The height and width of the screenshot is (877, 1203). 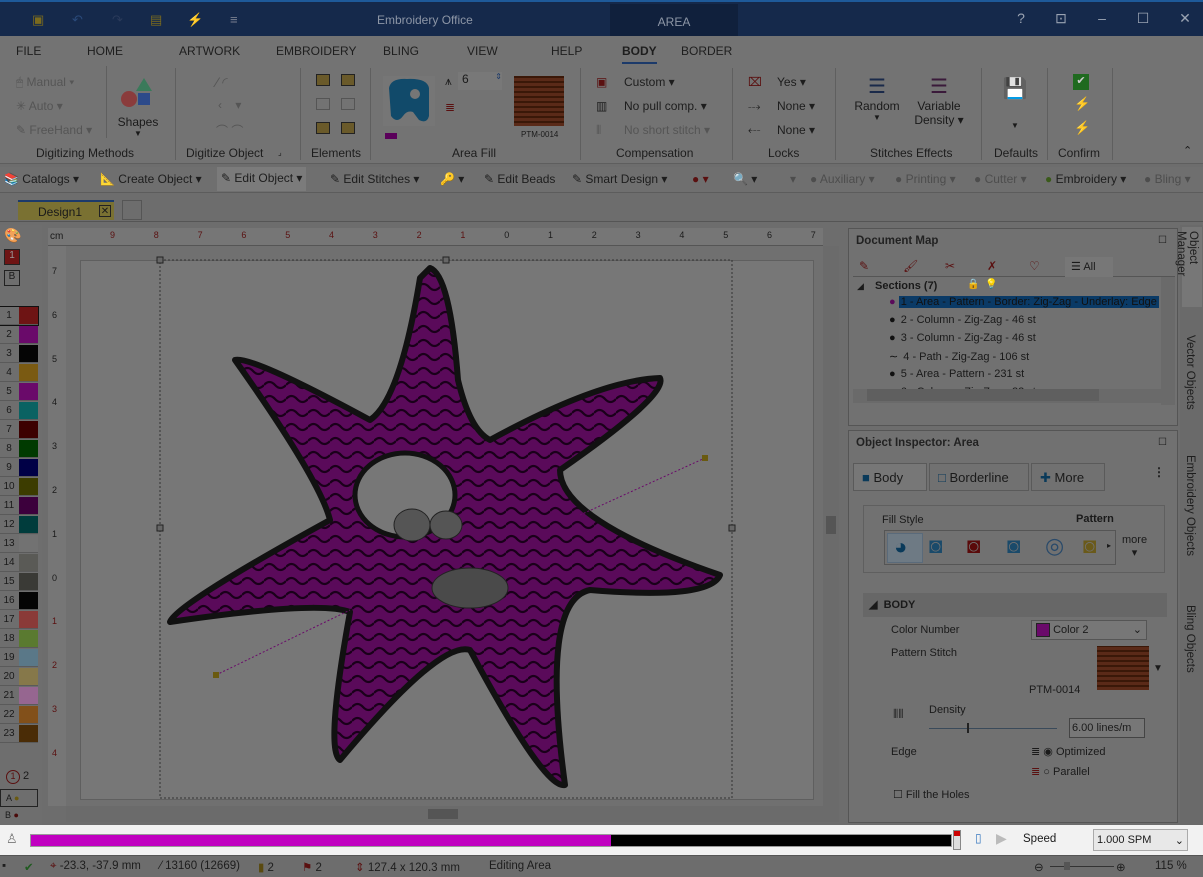 I want to click on filter-brush-tab: 🖌, so click(x=910, y=266).